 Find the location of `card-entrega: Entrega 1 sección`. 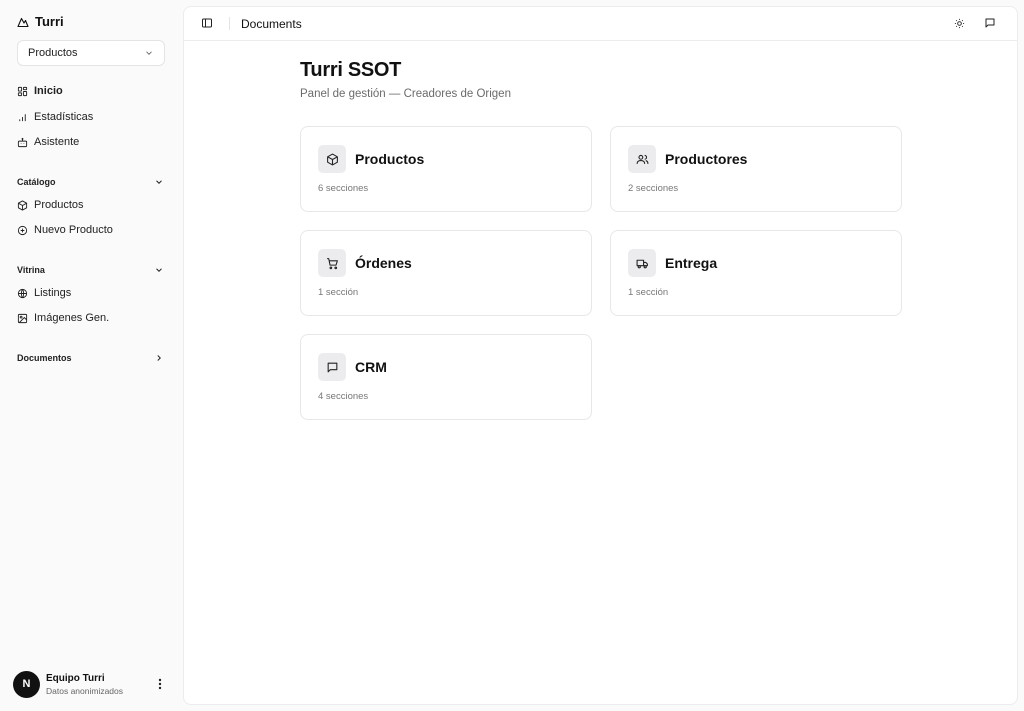

card-entrega: Entrega 1 sección is located at coordinates (756, 273).